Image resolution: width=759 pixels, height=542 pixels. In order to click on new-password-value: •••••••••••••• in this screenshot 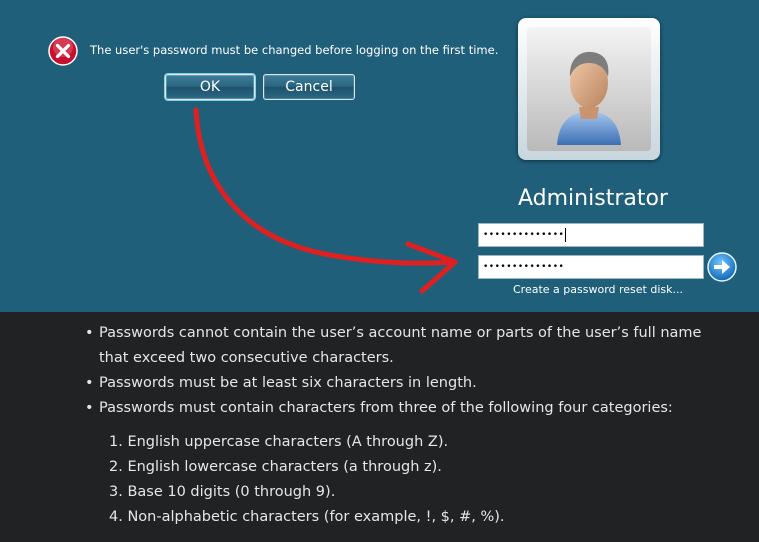, I will do `click(524, 235)`.